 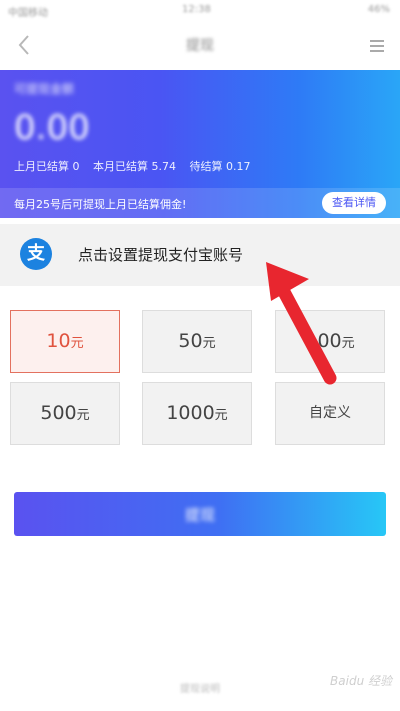 What do you see at coordinates (52, 128) in the screenshot?
I see `balance-amount: 0.00` at bounding box center [52, 128].